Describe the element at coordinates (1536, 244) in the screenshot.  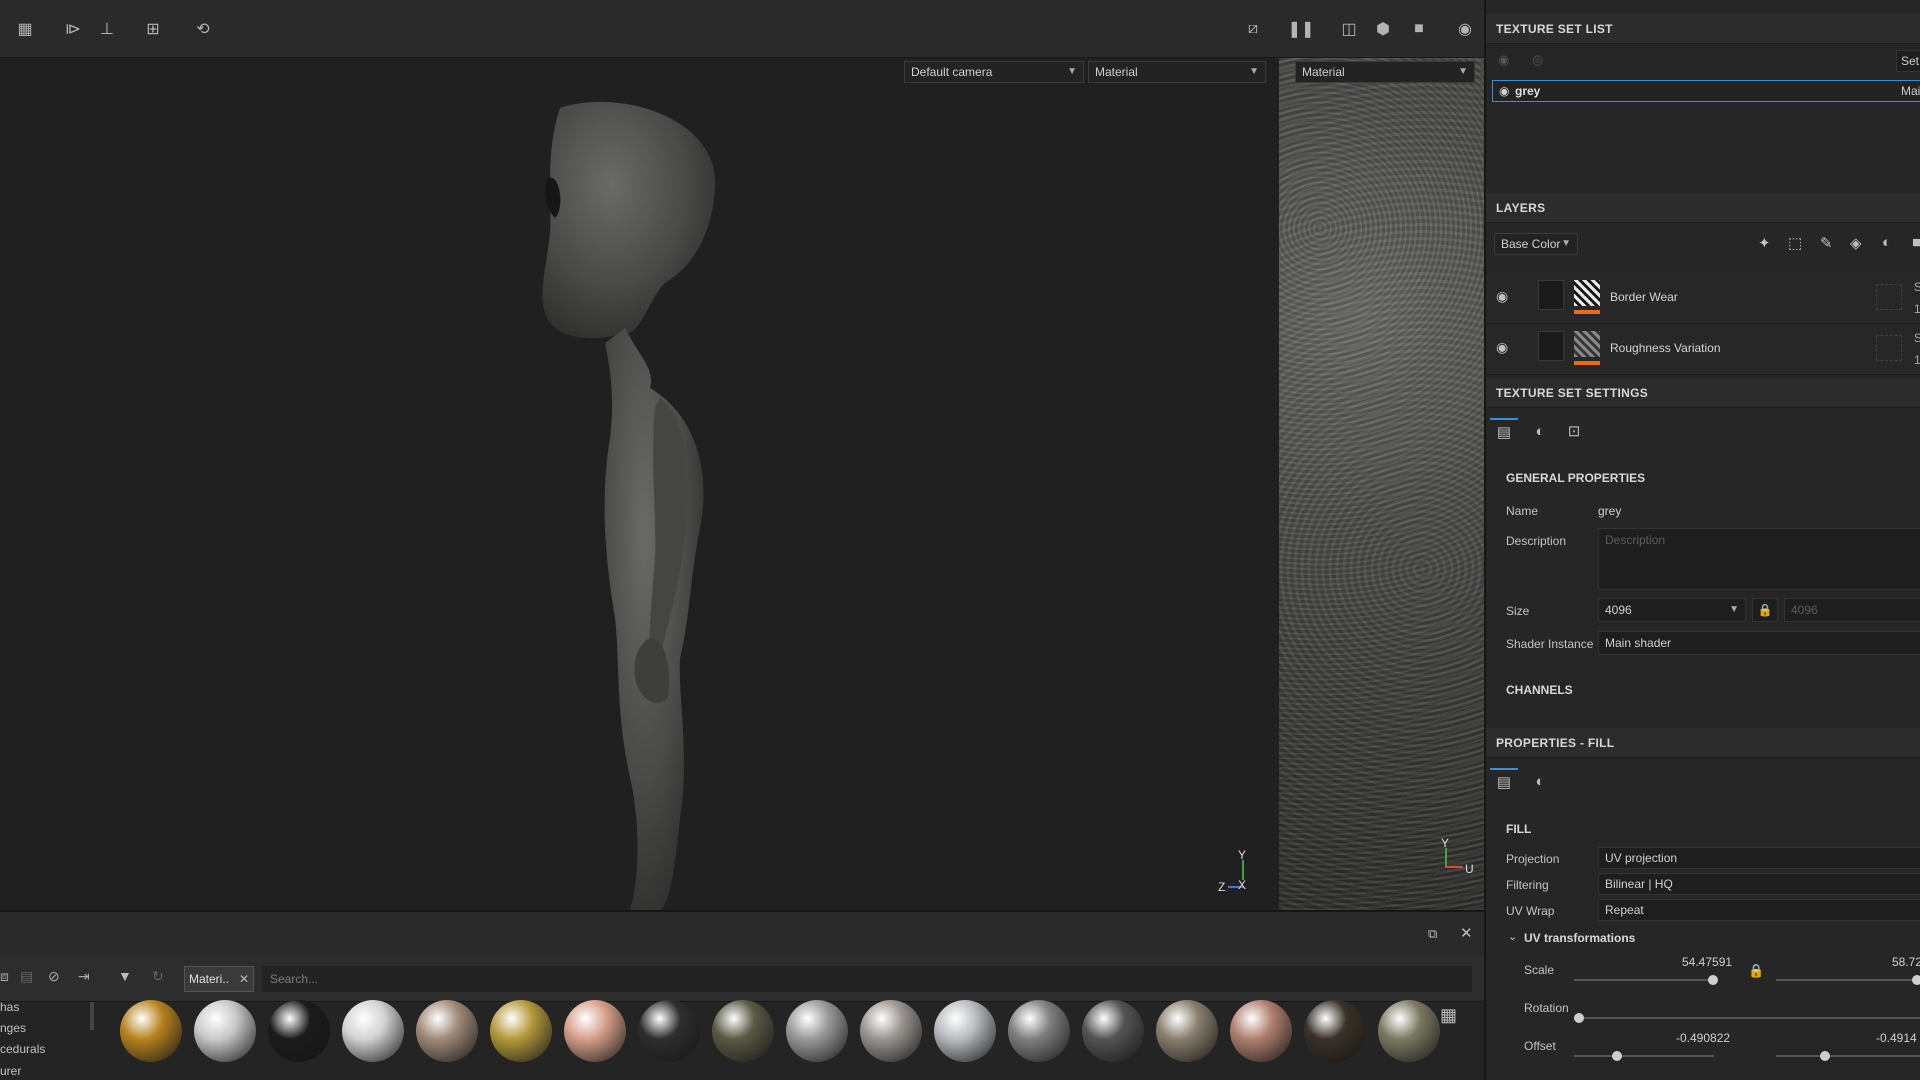
I see `channel-select: Base Color ▼` at that location.